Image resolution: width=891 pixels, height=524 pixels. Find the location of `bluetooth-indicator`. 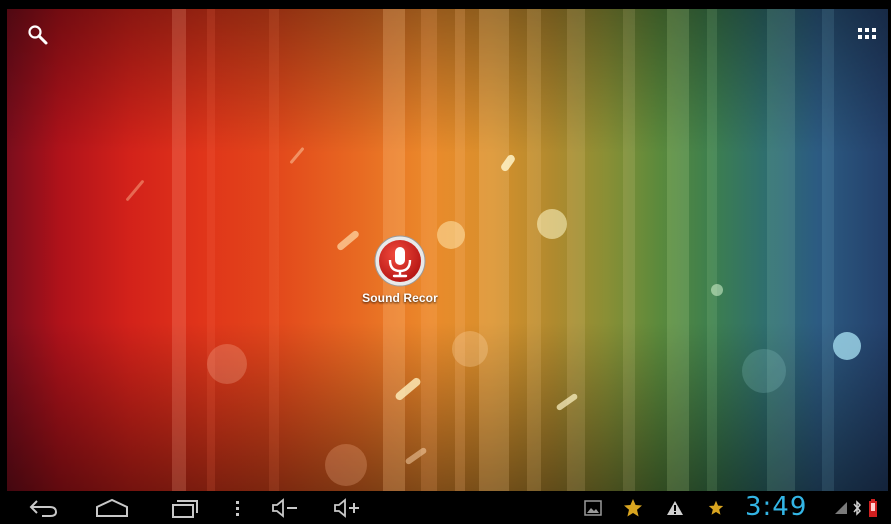

bluetooth-indicator is located at coordinates (857, 507).